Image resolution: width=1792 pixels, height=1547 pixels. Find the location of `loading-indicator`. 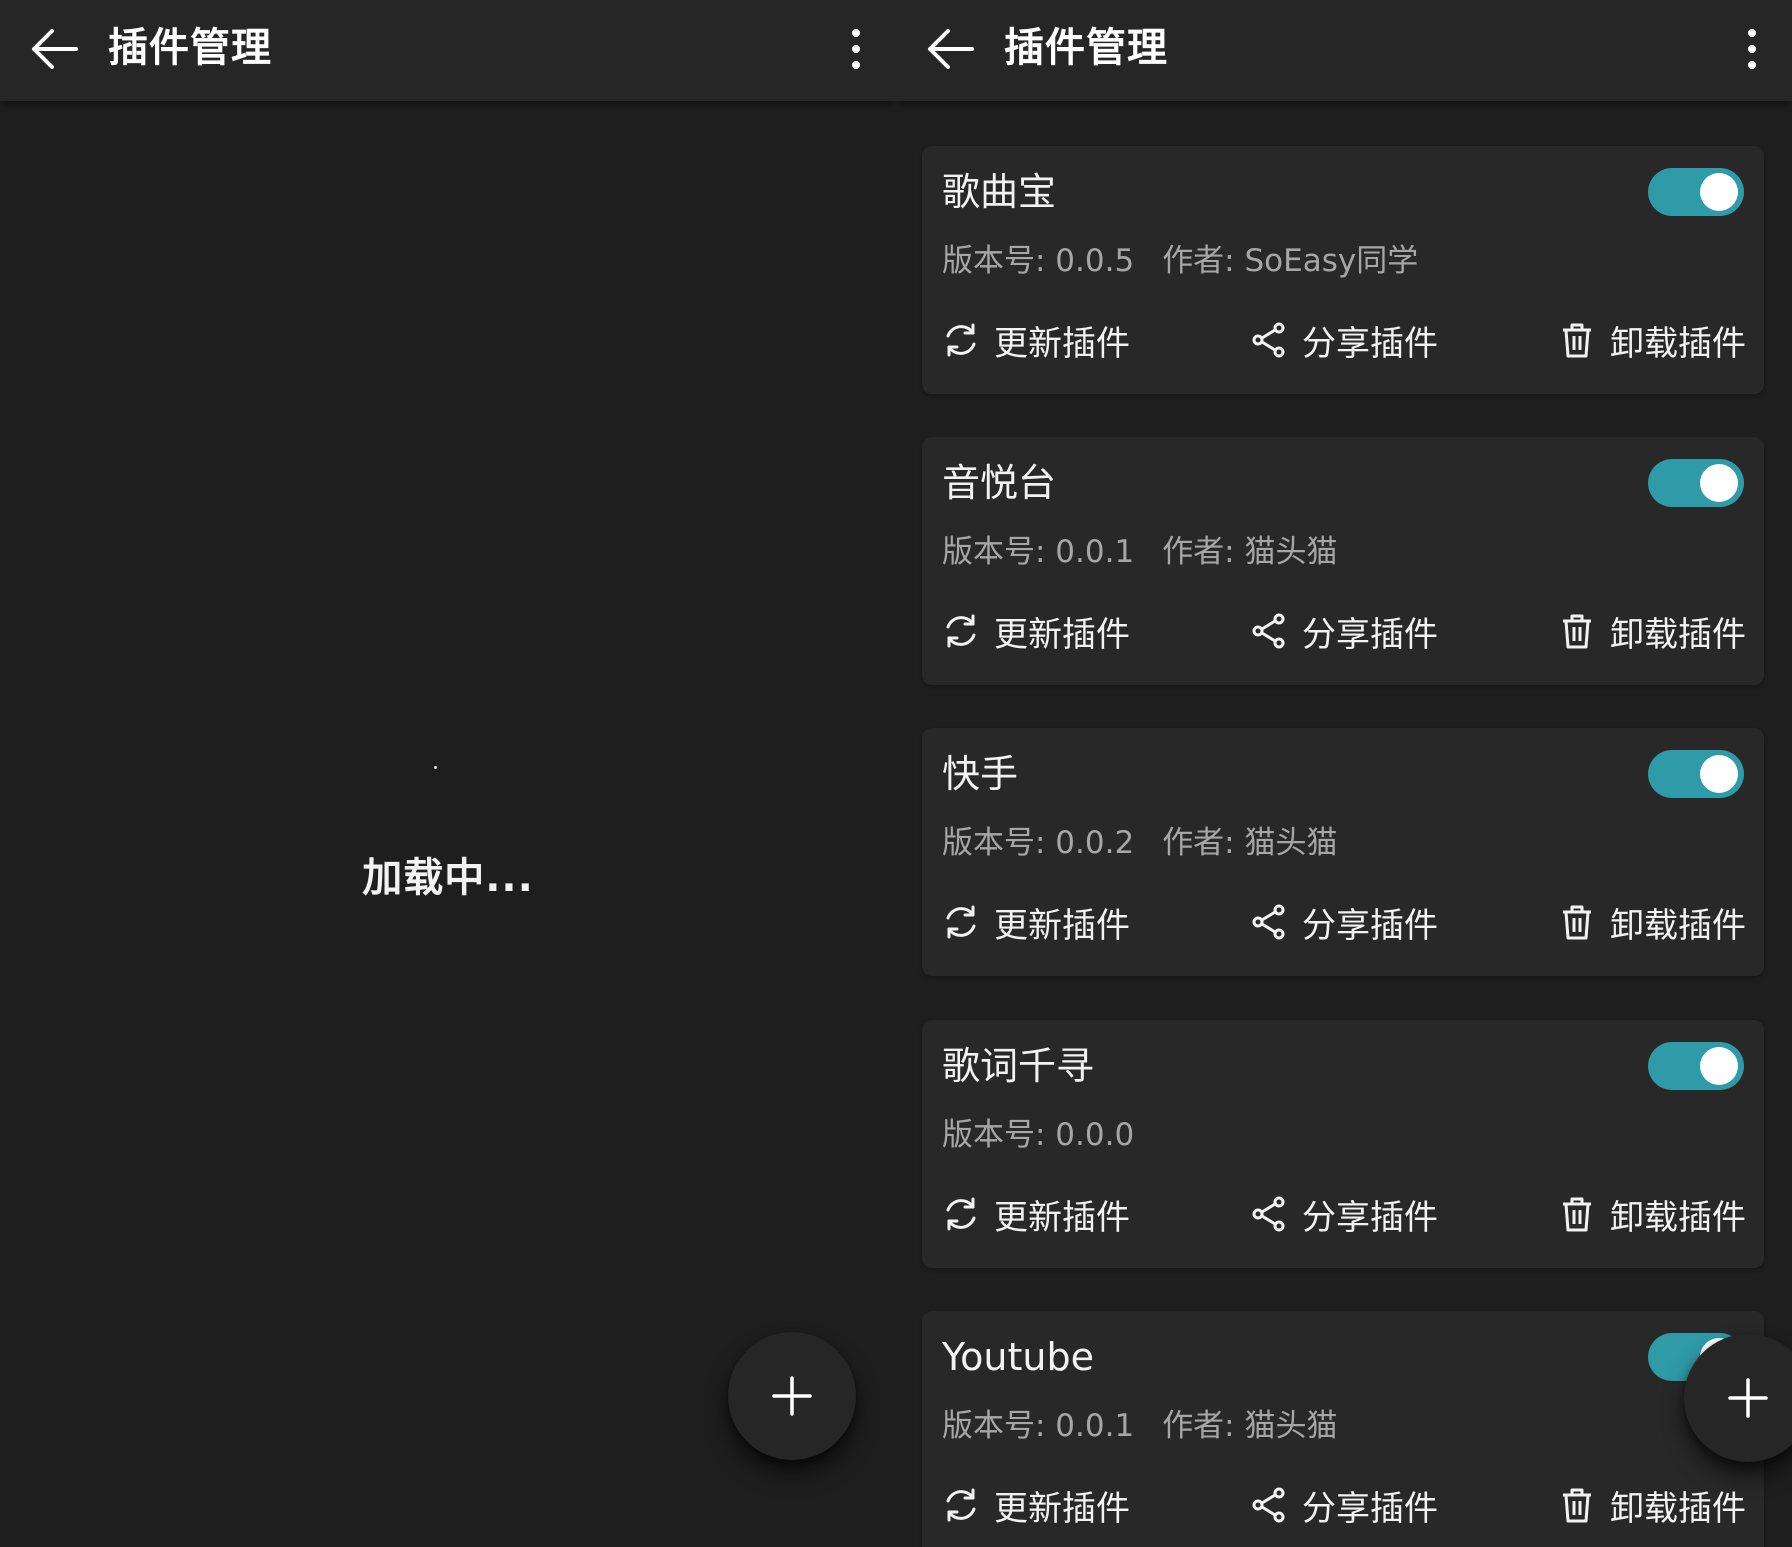

loading-indicator is located at coordinates (435, 767).